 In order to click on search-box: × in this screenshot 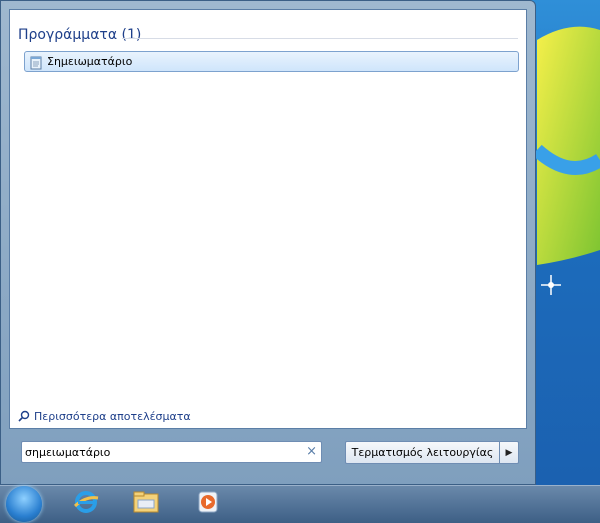, I will do `click(171, 452)`.